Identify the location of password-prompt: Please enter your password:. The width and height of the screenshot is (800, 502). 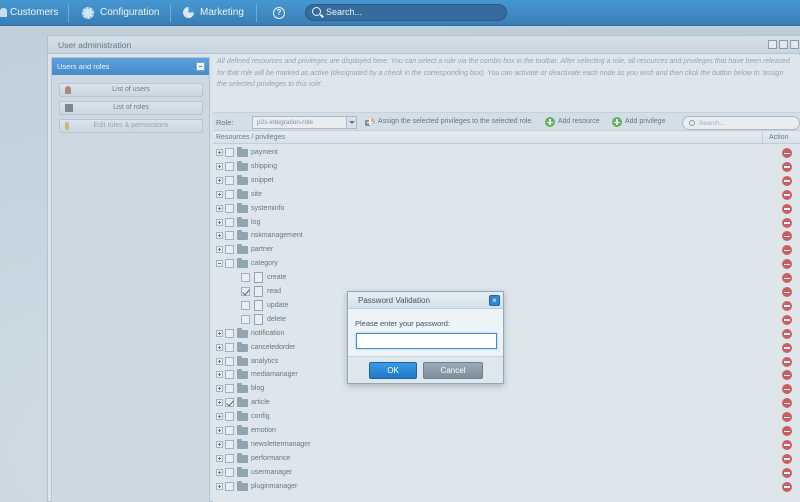
(403, 323).